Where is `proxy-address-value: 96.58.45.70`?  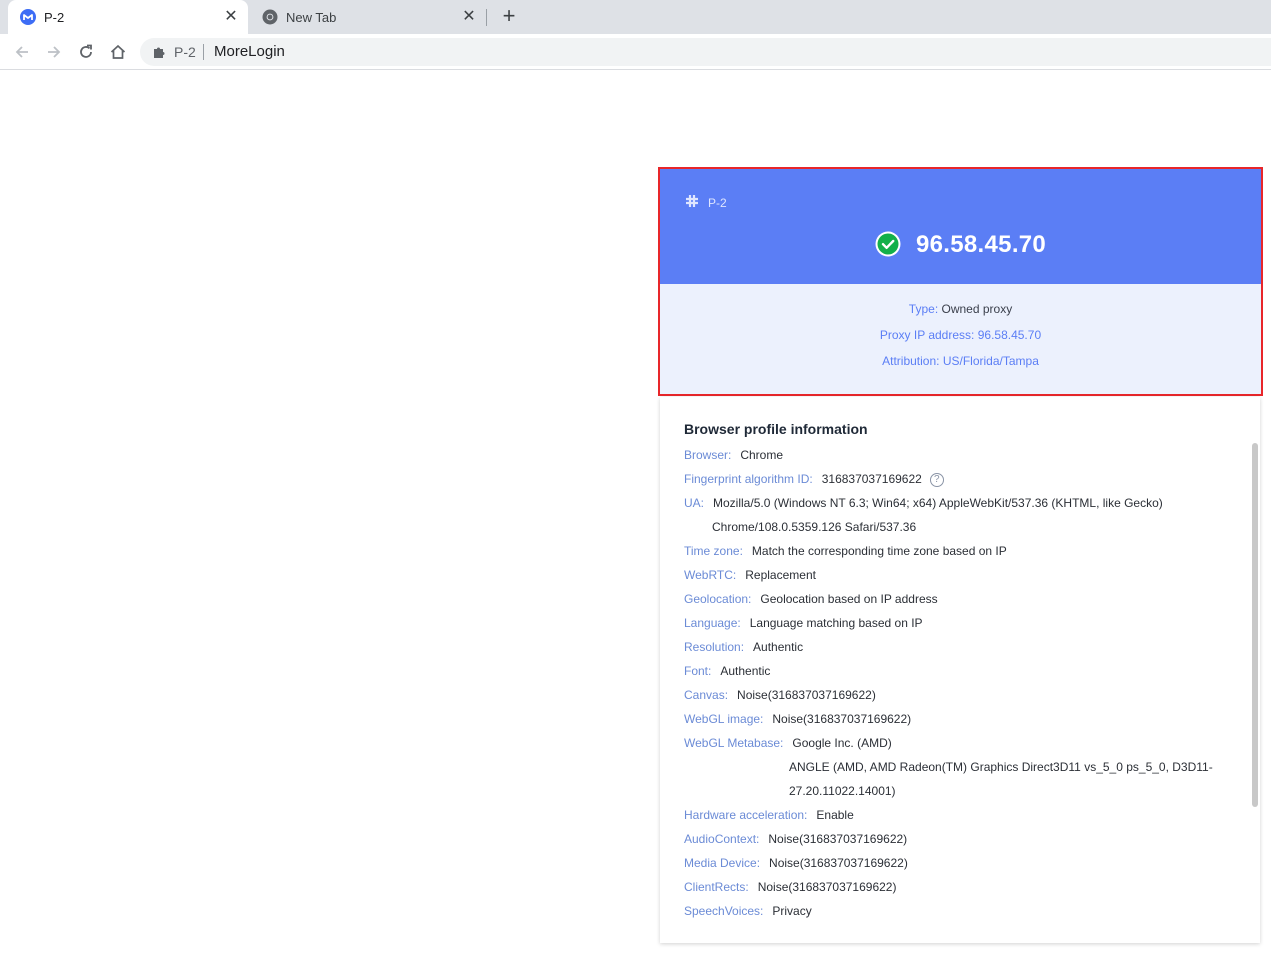 proxy-address-value: 96.58.45.70 is located at coordinates (1009, 335).